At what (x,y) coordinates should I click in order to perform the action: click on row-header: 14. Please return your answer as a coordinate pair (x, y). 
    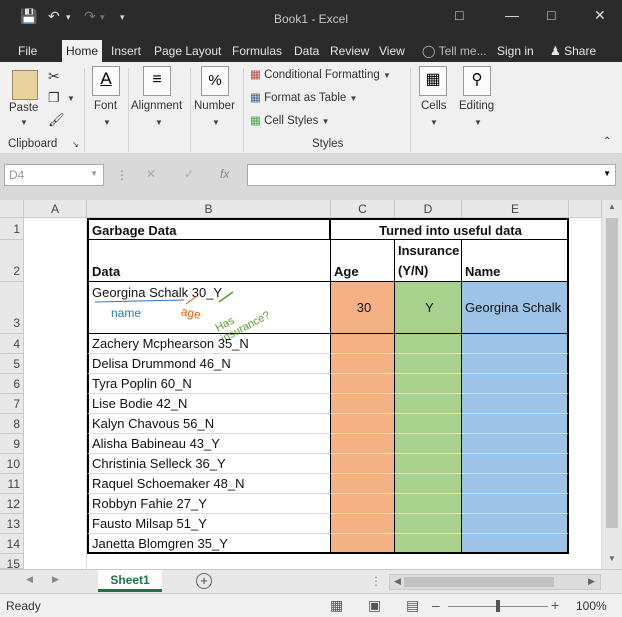
    Looking at the image, I should click on (12, 544).